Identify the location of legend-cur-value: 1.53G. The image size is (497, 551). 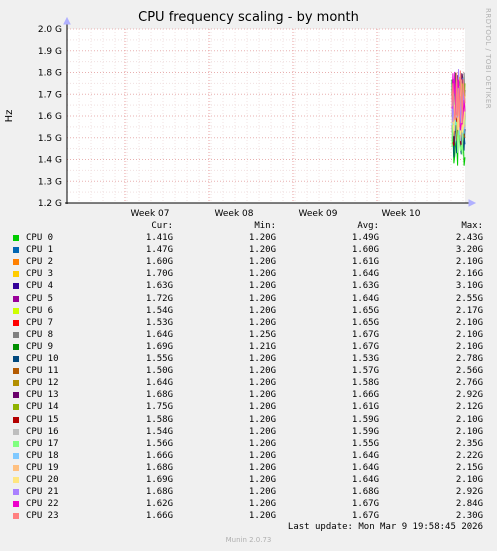
(159, 322).